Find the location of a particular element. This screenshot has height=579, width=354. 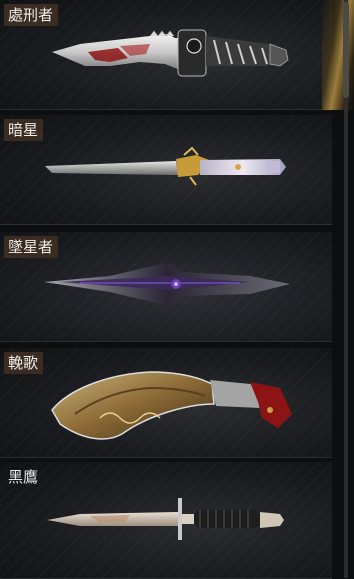

ornate-kukri-icon is located at coordinates (171, 405).